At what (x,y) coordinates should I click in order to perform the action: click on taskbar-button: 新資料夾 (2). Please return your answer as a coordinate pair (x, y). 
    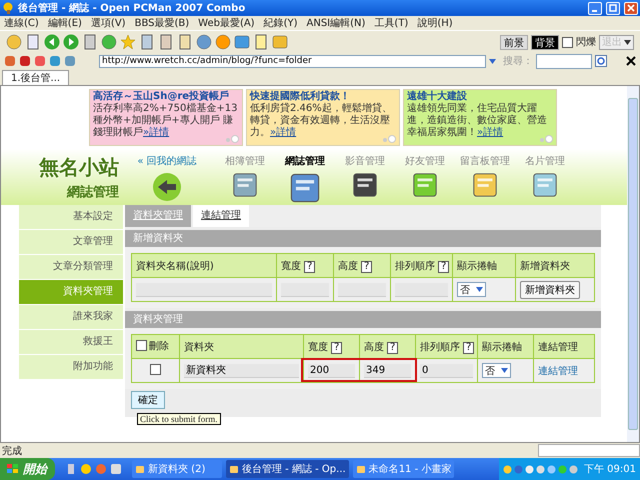
    Looking at the image, I should click on (177, 469).